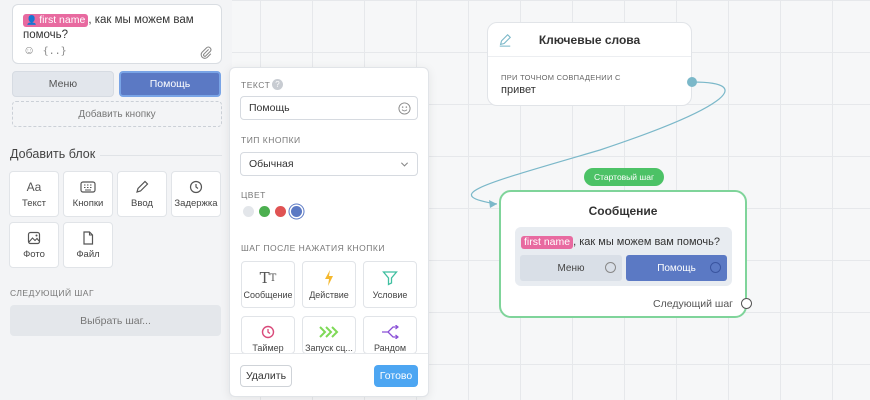  I want to click on block-delay-label: Задержка, so click(196, 203).